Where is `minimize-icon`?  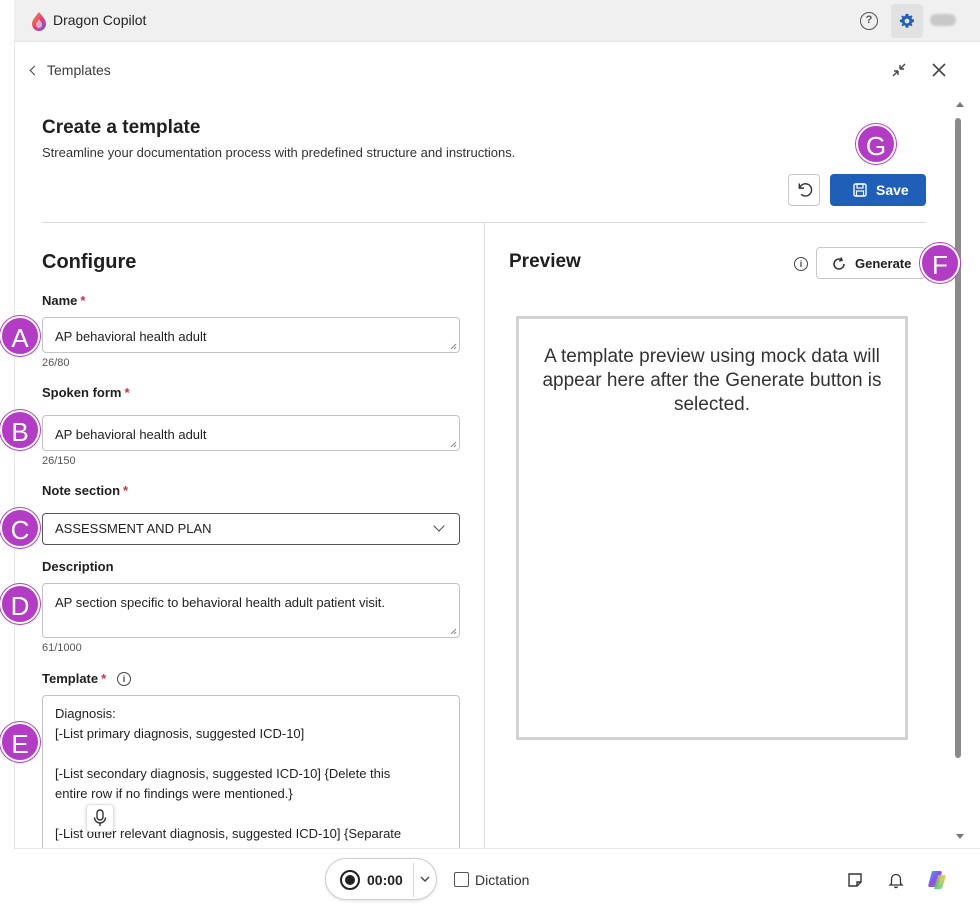 minimize-icon is located at coordinates (899, 70).